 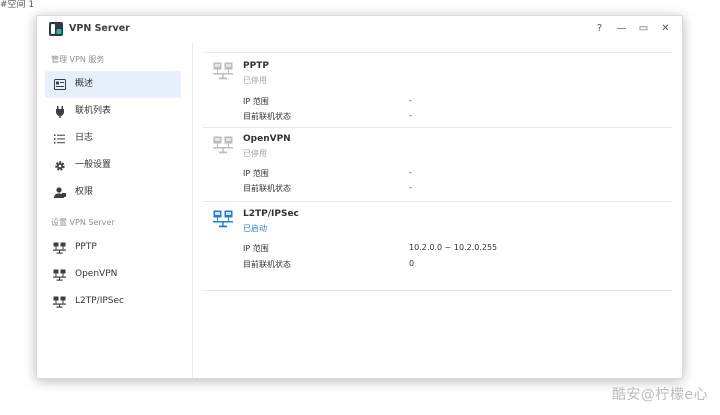 What do you see at coordinates (99, 28) in the screenshot?
I see `window-title: VPN Server` at bounding box center [99, 28].